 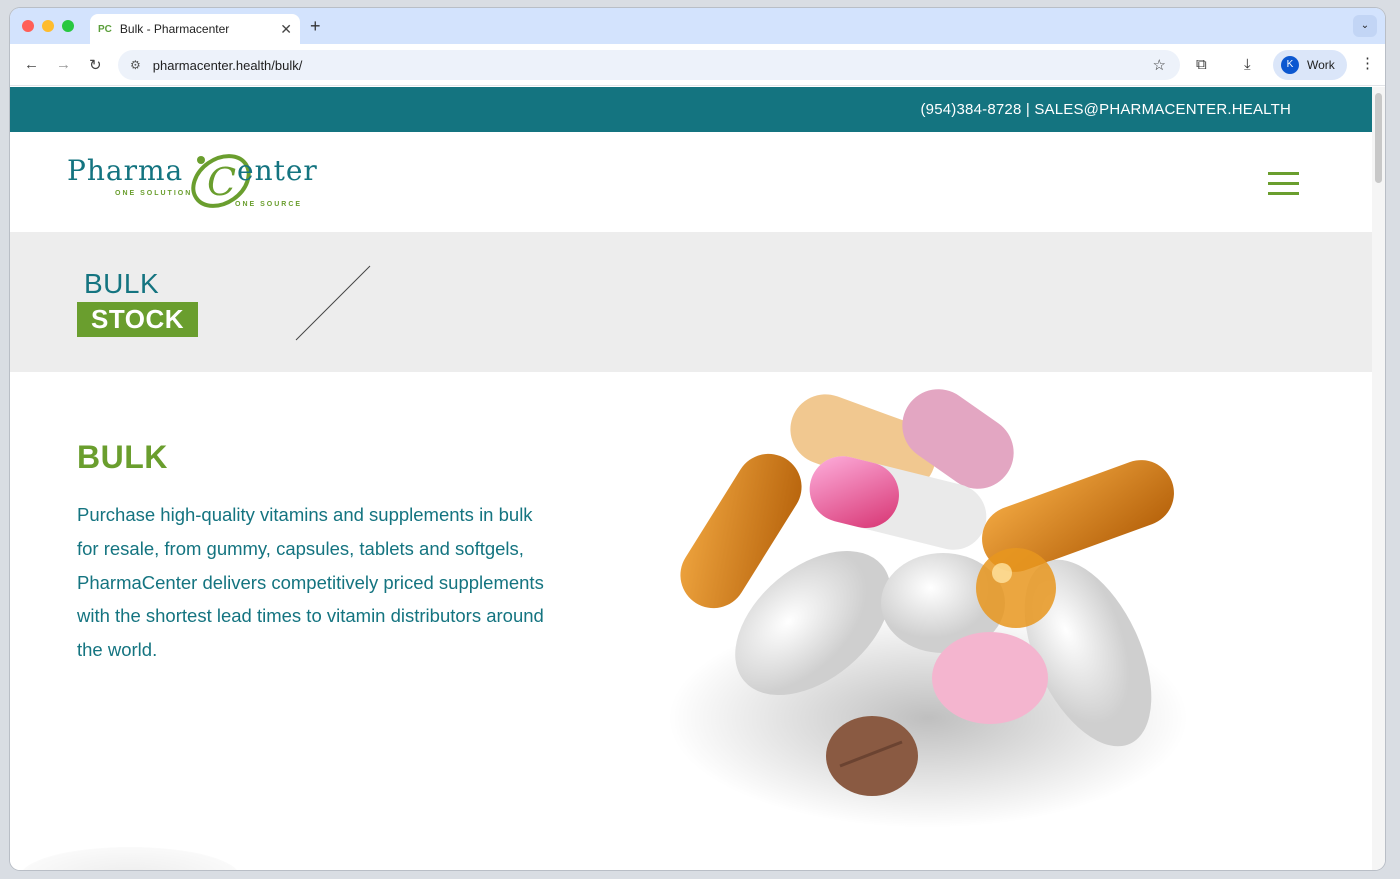 What do you see at coordinates (1290, 65) in the screenshot?
I see `avatar: K` at bounding box center [1290, 65].